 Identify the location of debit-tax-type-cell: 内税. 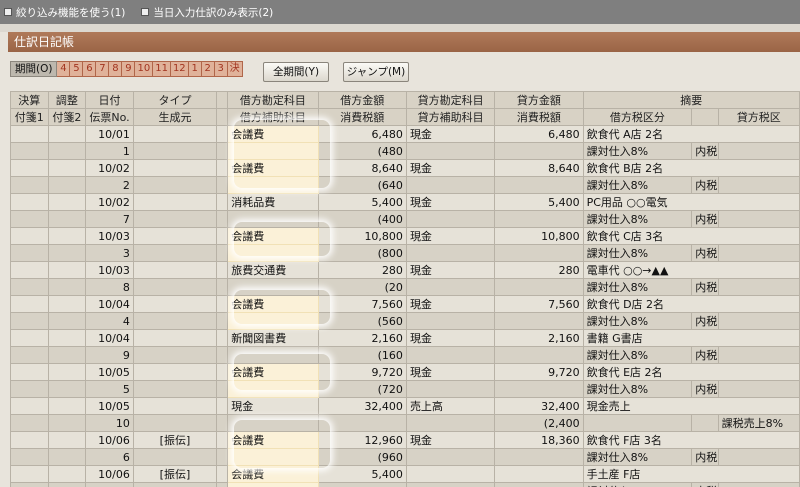
(705, 151).